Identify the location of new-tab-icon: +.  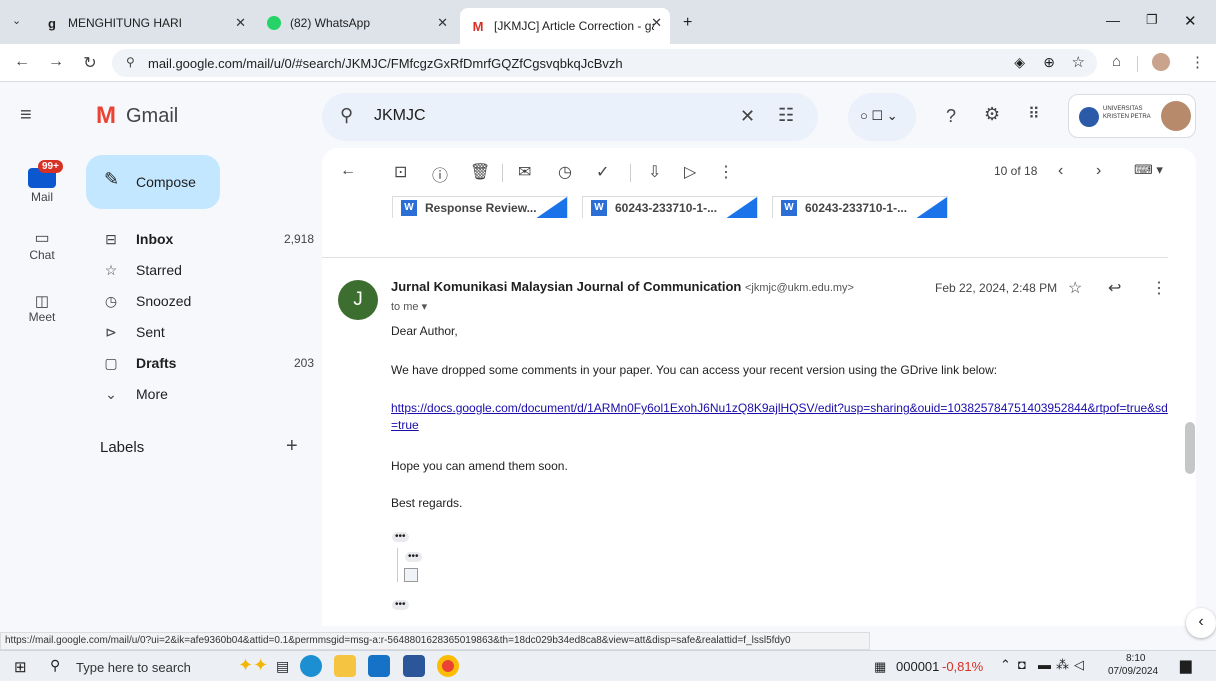
(687, 23).